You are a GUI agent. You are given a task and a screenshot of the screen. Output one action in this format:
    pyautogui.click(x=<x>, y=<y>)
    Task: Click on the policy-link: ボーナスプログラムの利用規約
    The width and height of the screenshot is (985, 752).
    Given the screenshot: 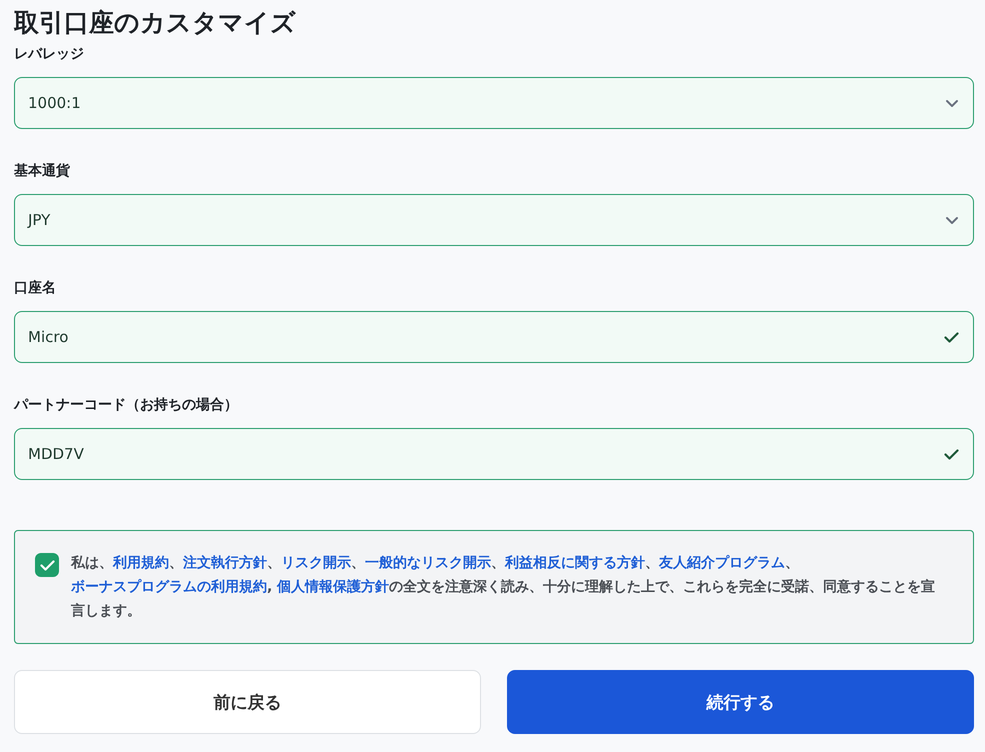 What is the action you would take?
    pyautogui.click(x=169, y=587)
    